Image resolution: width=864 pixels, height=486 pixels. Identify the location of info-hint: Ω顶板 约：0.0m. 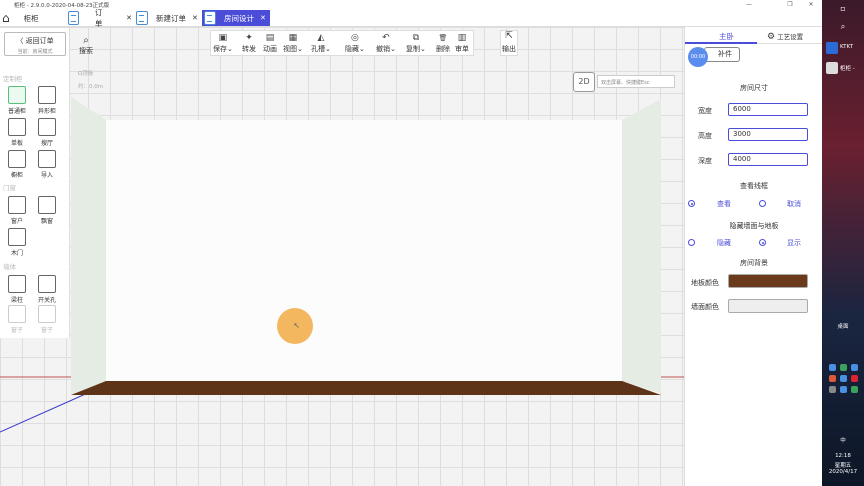
(91, 80).